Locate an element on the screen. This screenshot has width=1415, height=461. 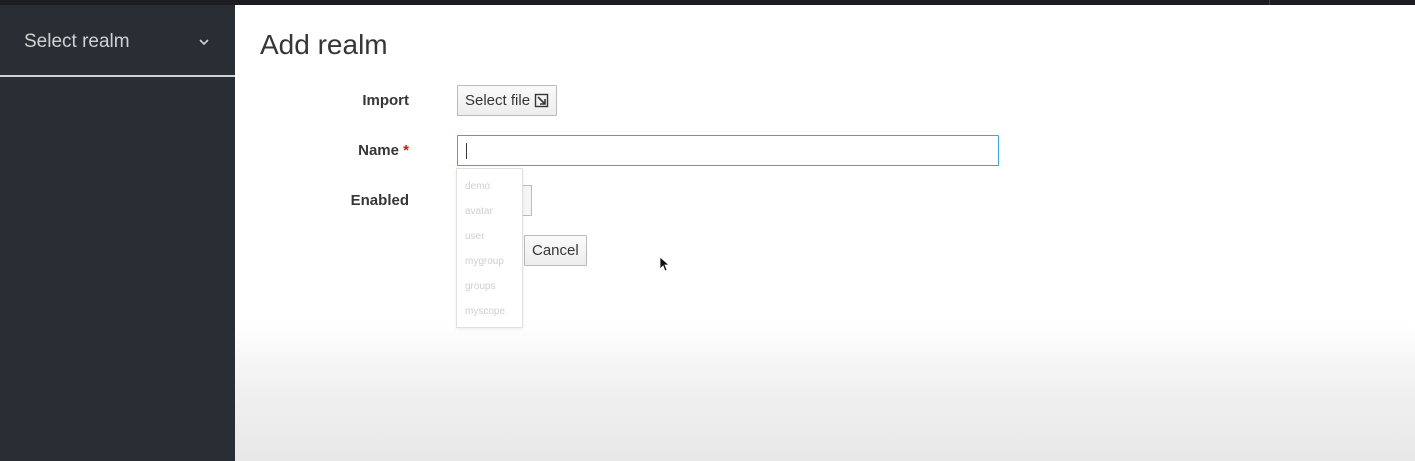
autocomplete-dropdown: demo avatar user mygroup groups myscope is located at coordinates (489, 248).